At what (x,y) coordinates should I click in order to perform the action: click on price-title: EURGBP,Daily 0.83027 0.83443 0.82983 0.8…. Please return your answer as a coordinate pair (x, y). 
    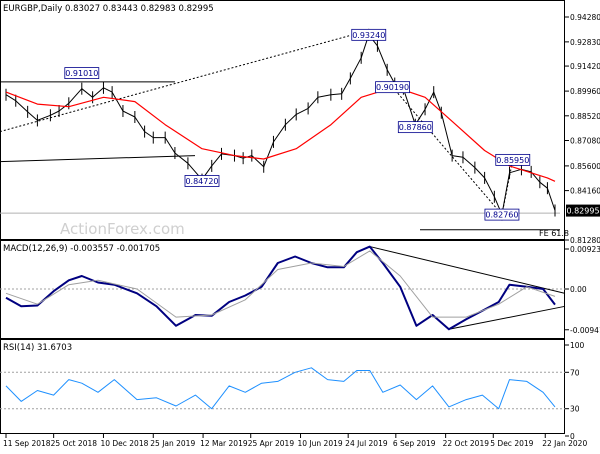
    Looking at the image, I should click on (108, 9).